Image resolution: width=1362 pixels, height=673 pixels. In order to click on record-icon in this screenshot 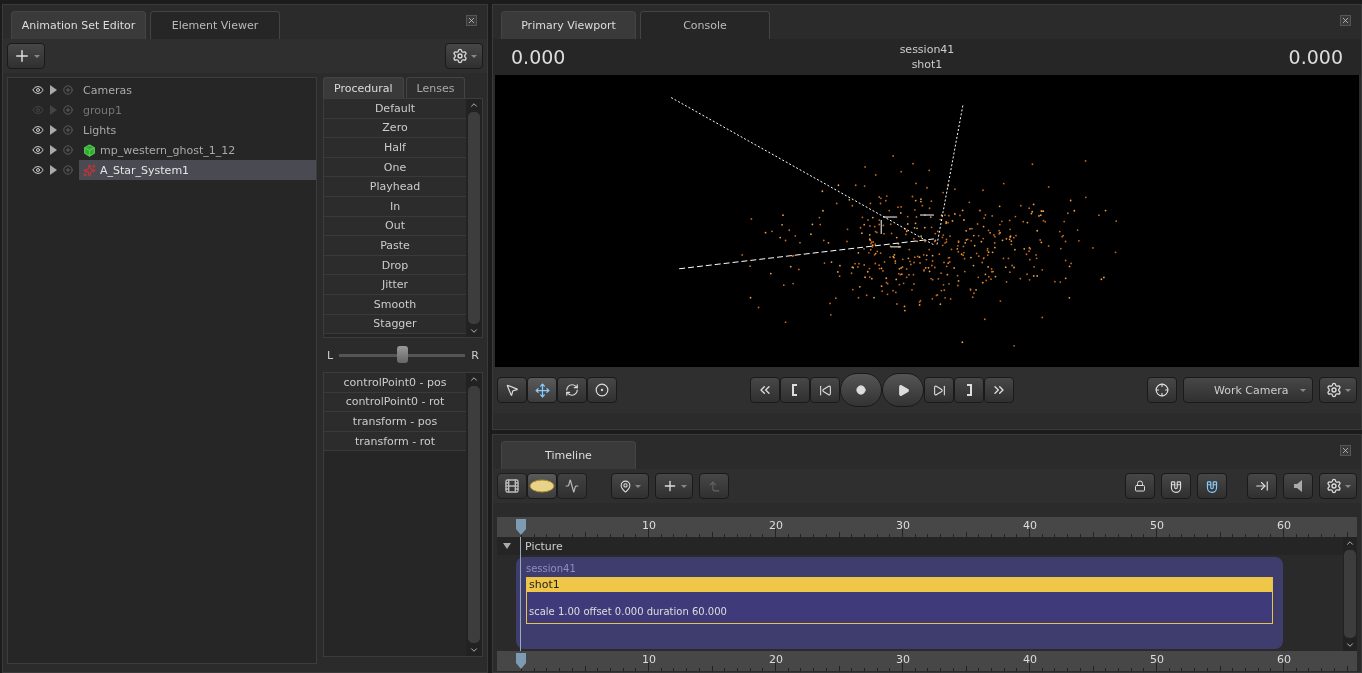, I will do `click(861, 390)`.